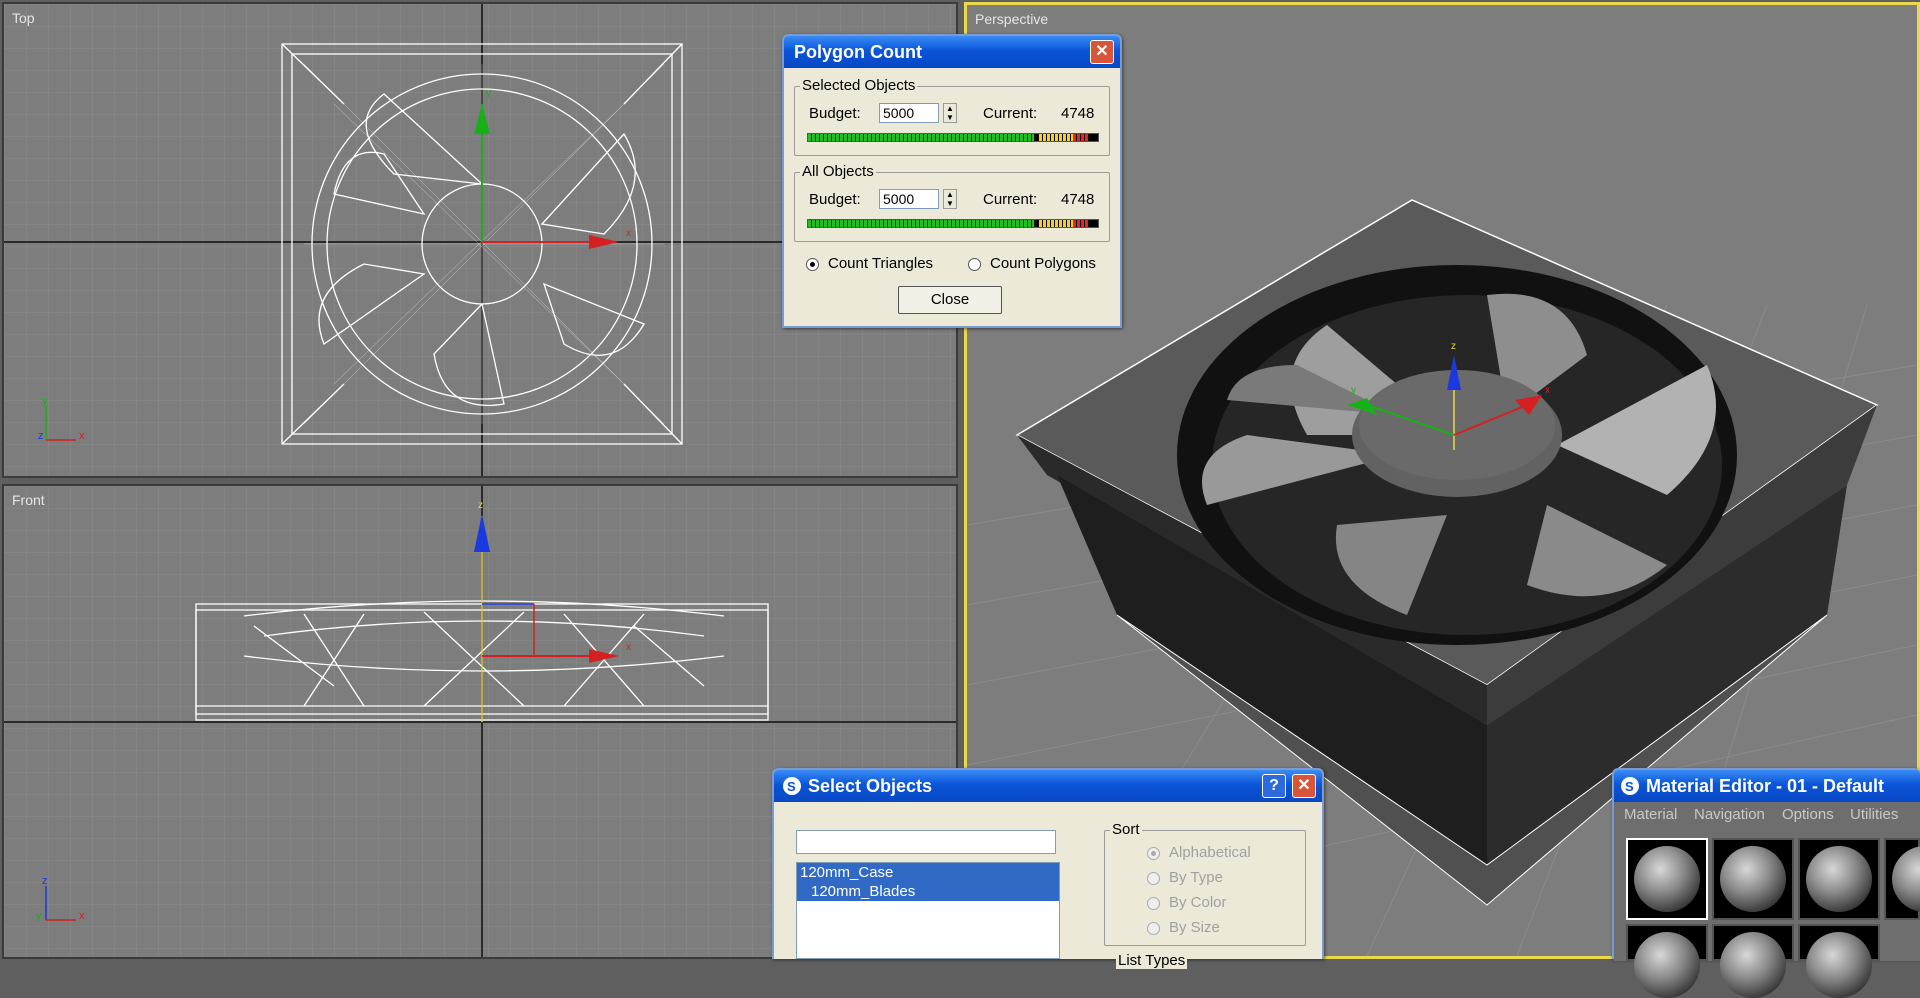  Describe the element at coordinates (974, 264) in the screenshot. I see `count-polygons-radio` at that location.